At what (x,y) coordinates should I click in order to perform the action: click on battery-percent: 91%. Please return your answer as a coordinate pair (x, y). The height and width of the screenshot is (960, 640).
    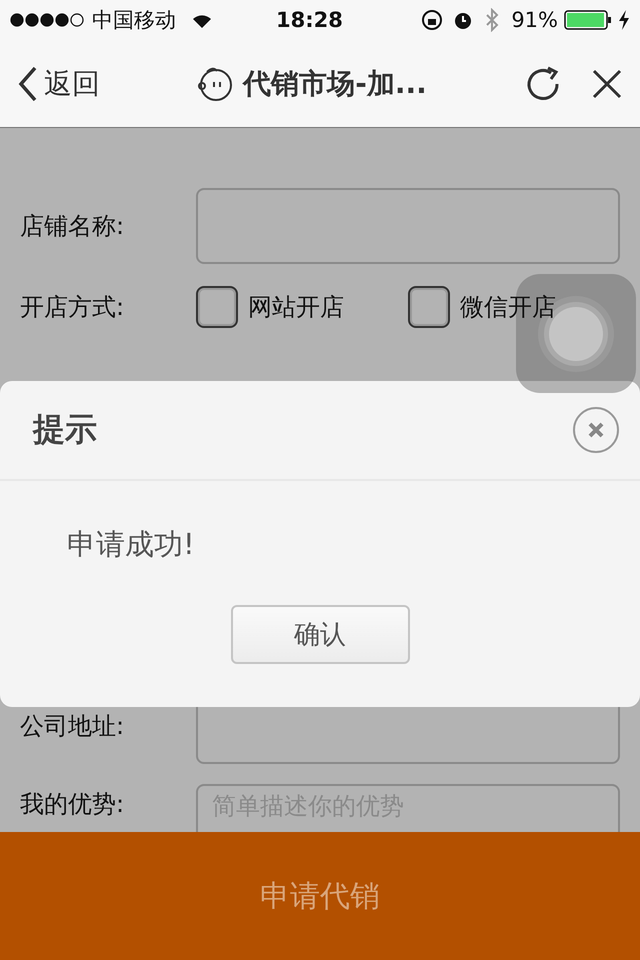
    Looking at the image, I should click on (534, 20).